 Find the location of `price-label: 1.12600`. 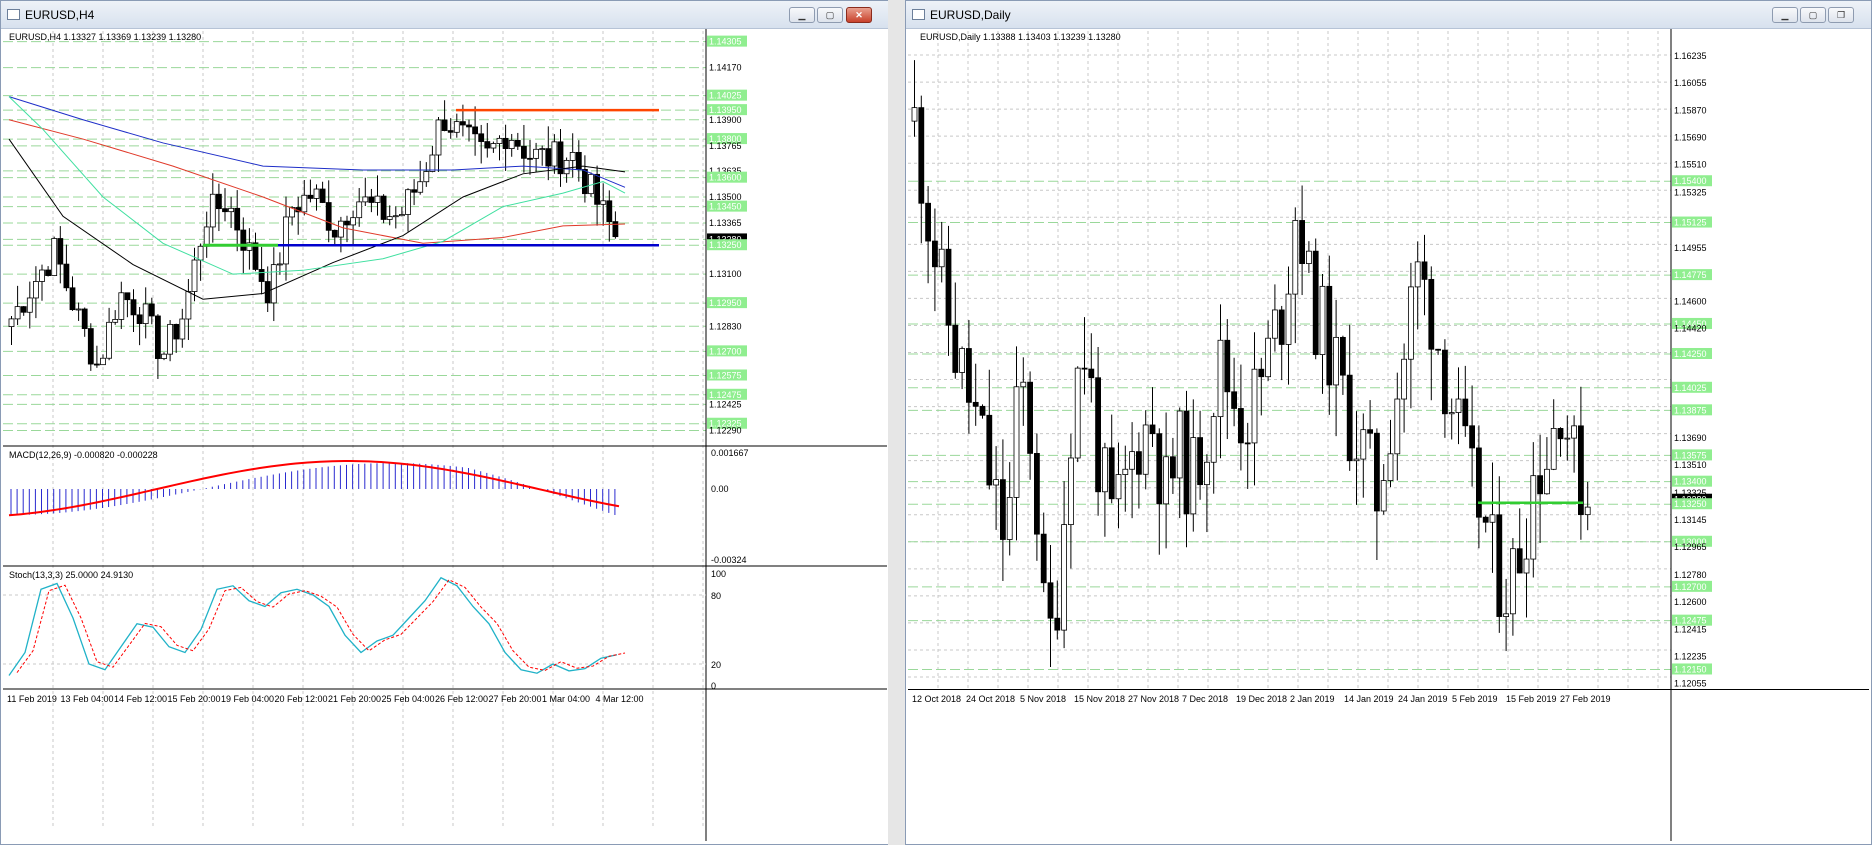

price-label: 1.12600 is located at coordinates (1690, 602).